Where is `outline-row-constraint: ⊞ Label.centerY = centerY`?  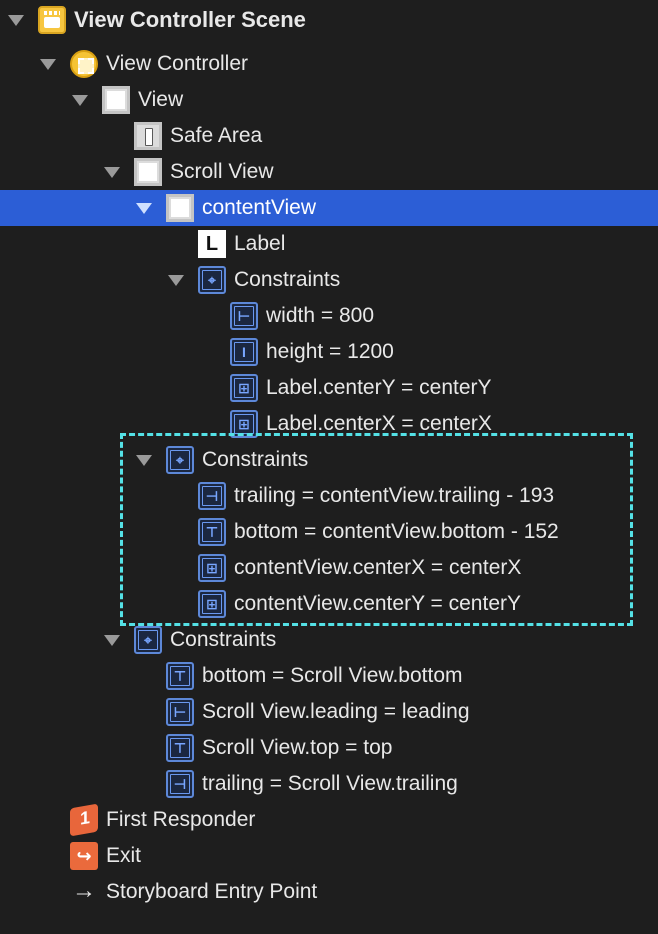
outline-row-constraint: ⊞ Label.centerY = centerY is located at coordinates (329, 388).